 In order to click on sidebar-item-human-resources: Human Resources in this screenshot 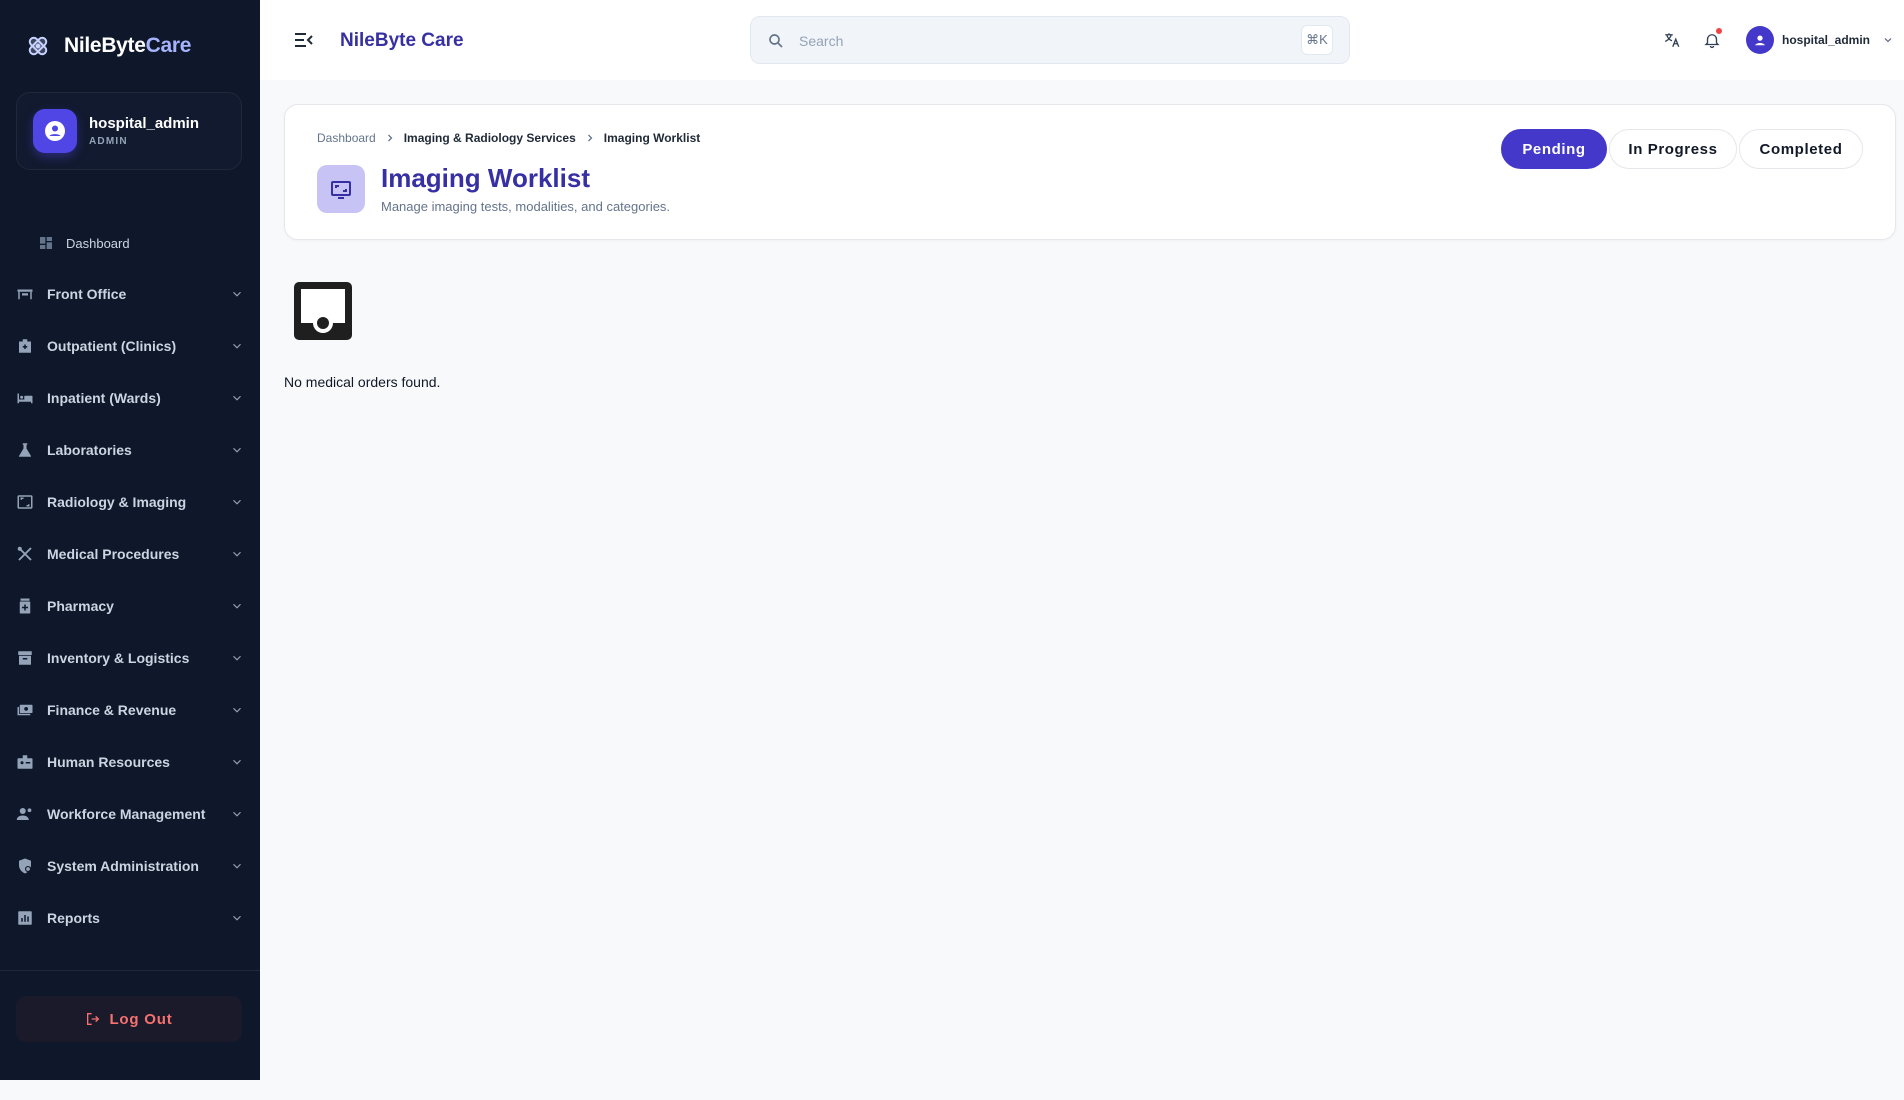, I will do `click(130, 762)`.